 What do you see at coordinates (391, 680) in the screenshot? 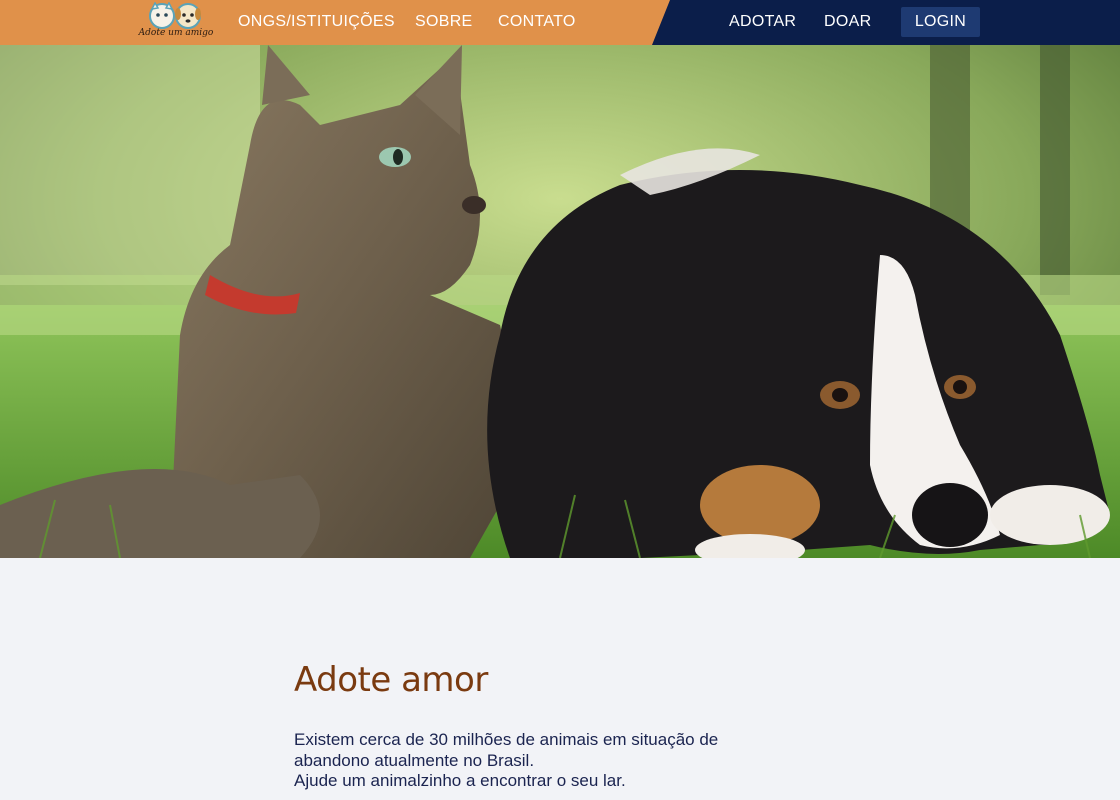
I see `page-headline: Adote amor` at bounding box center [391, 680].